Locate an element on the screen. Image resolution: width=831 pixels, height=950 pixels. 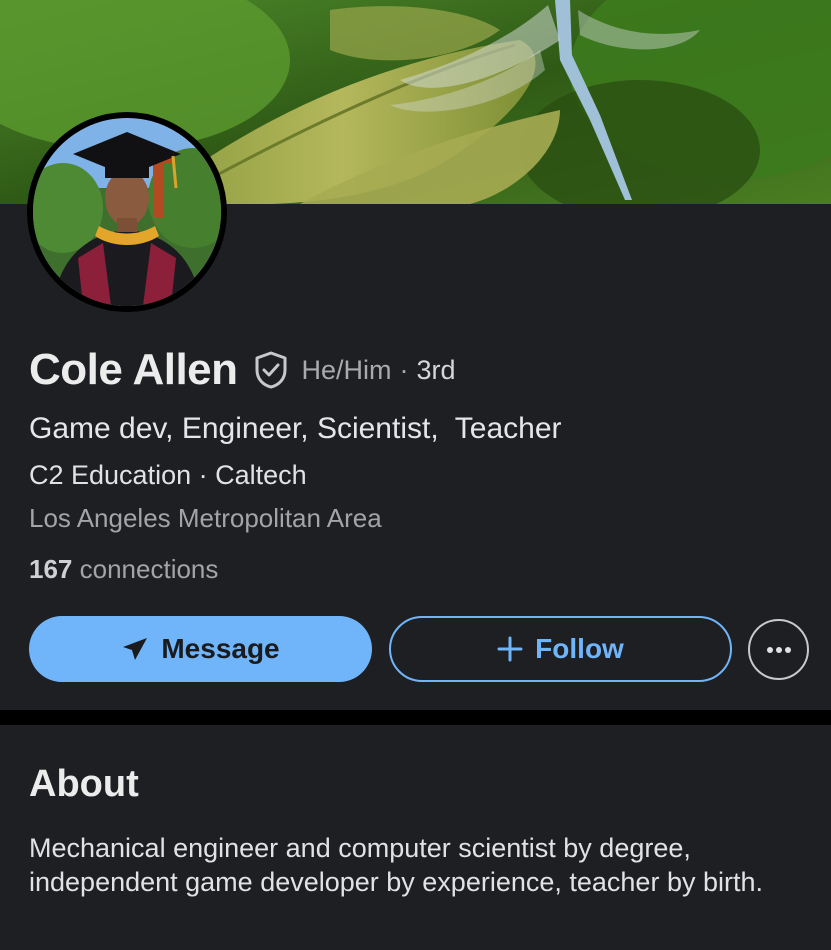
profile-name: Cole Allen is located at coordinates (133, 369).